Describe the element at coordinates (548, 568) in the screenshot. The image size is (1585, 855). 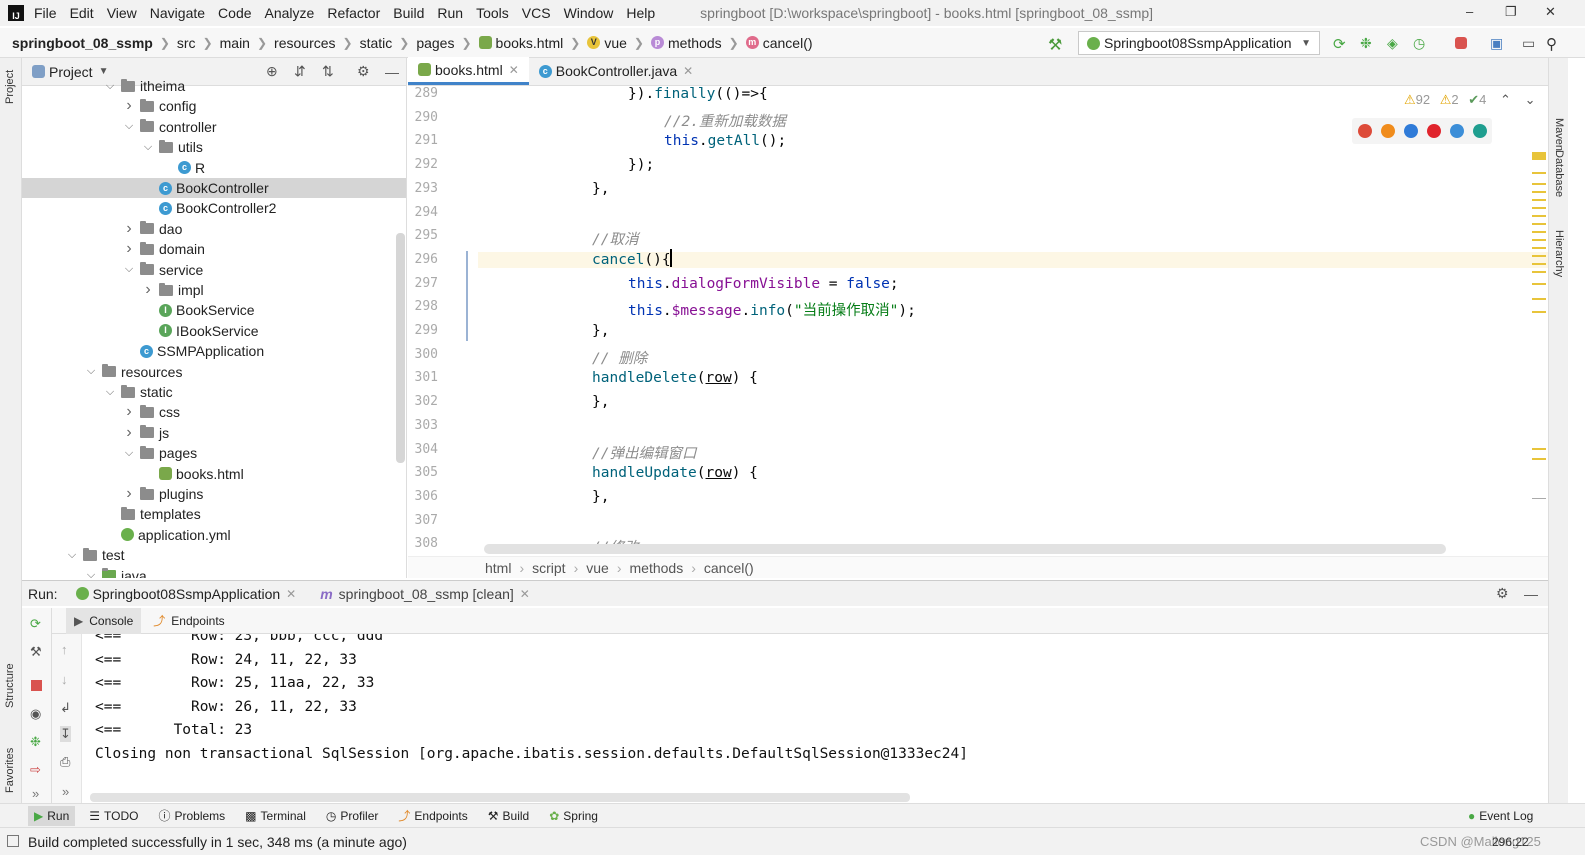
I see `crumb-script: script` at that location.